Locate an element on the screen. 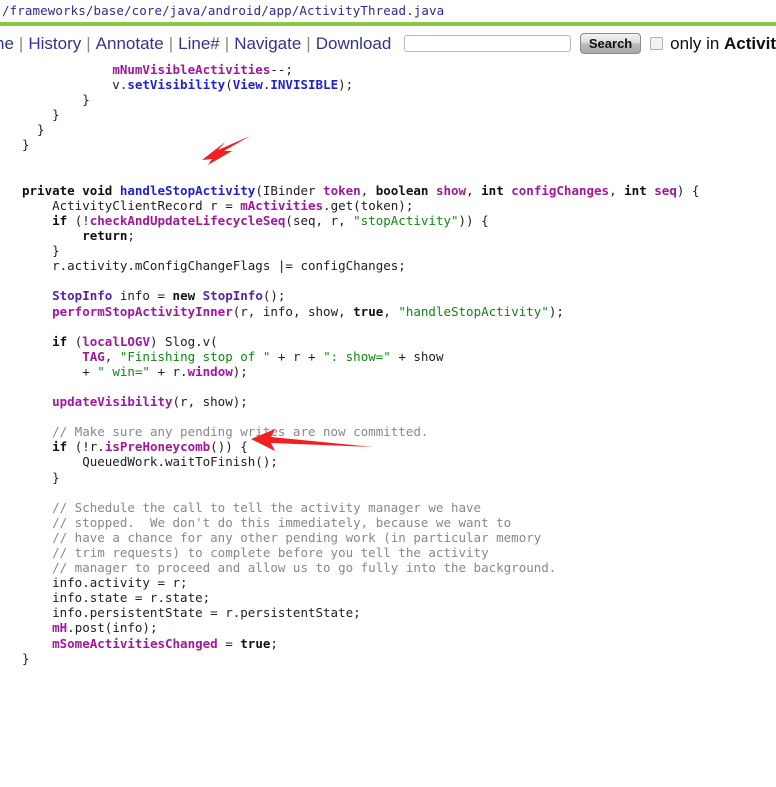  code-token-ident: token is located at coordinates (342, 190).